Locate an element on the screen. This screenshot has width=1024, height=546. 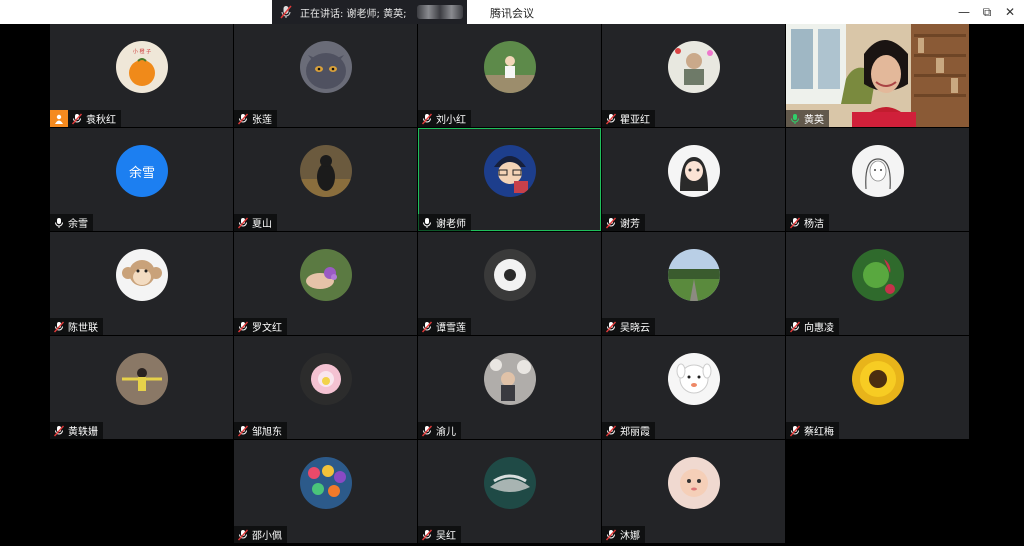
name-tag: 陈世联 is located at coordinates (76, 326).